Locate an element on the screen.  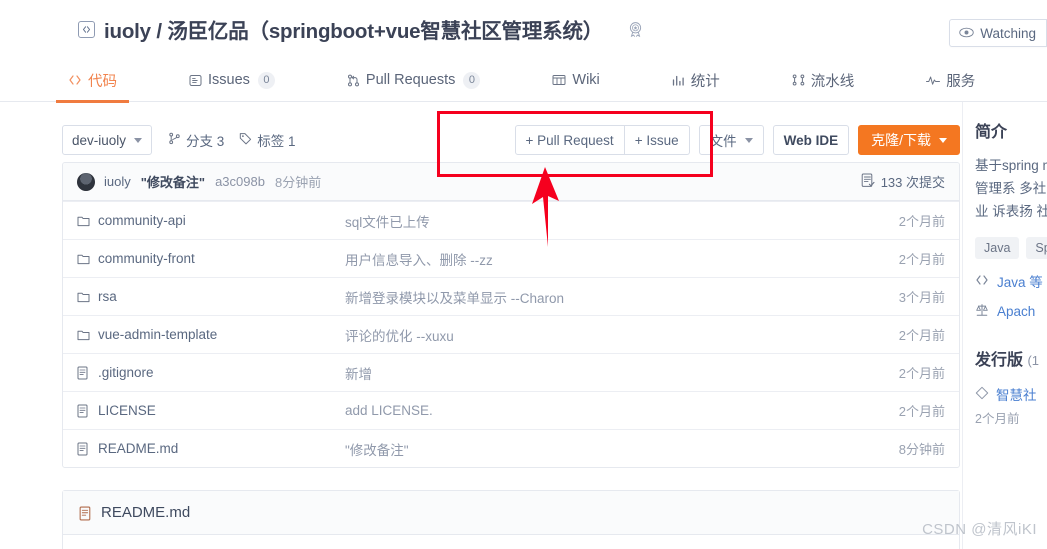
file-link: rsa is located at coordinates (107, 296).